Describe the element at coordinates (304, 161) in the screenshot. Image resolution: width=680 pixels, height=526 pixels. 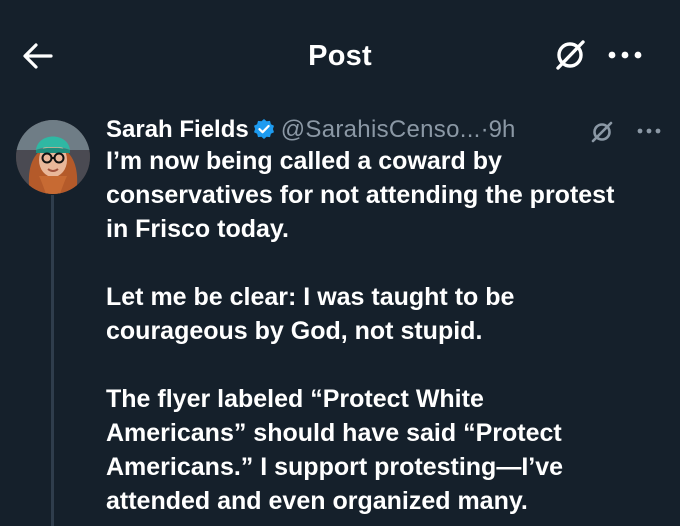
I see `post-line: I’m now being called a coward by` at that location.